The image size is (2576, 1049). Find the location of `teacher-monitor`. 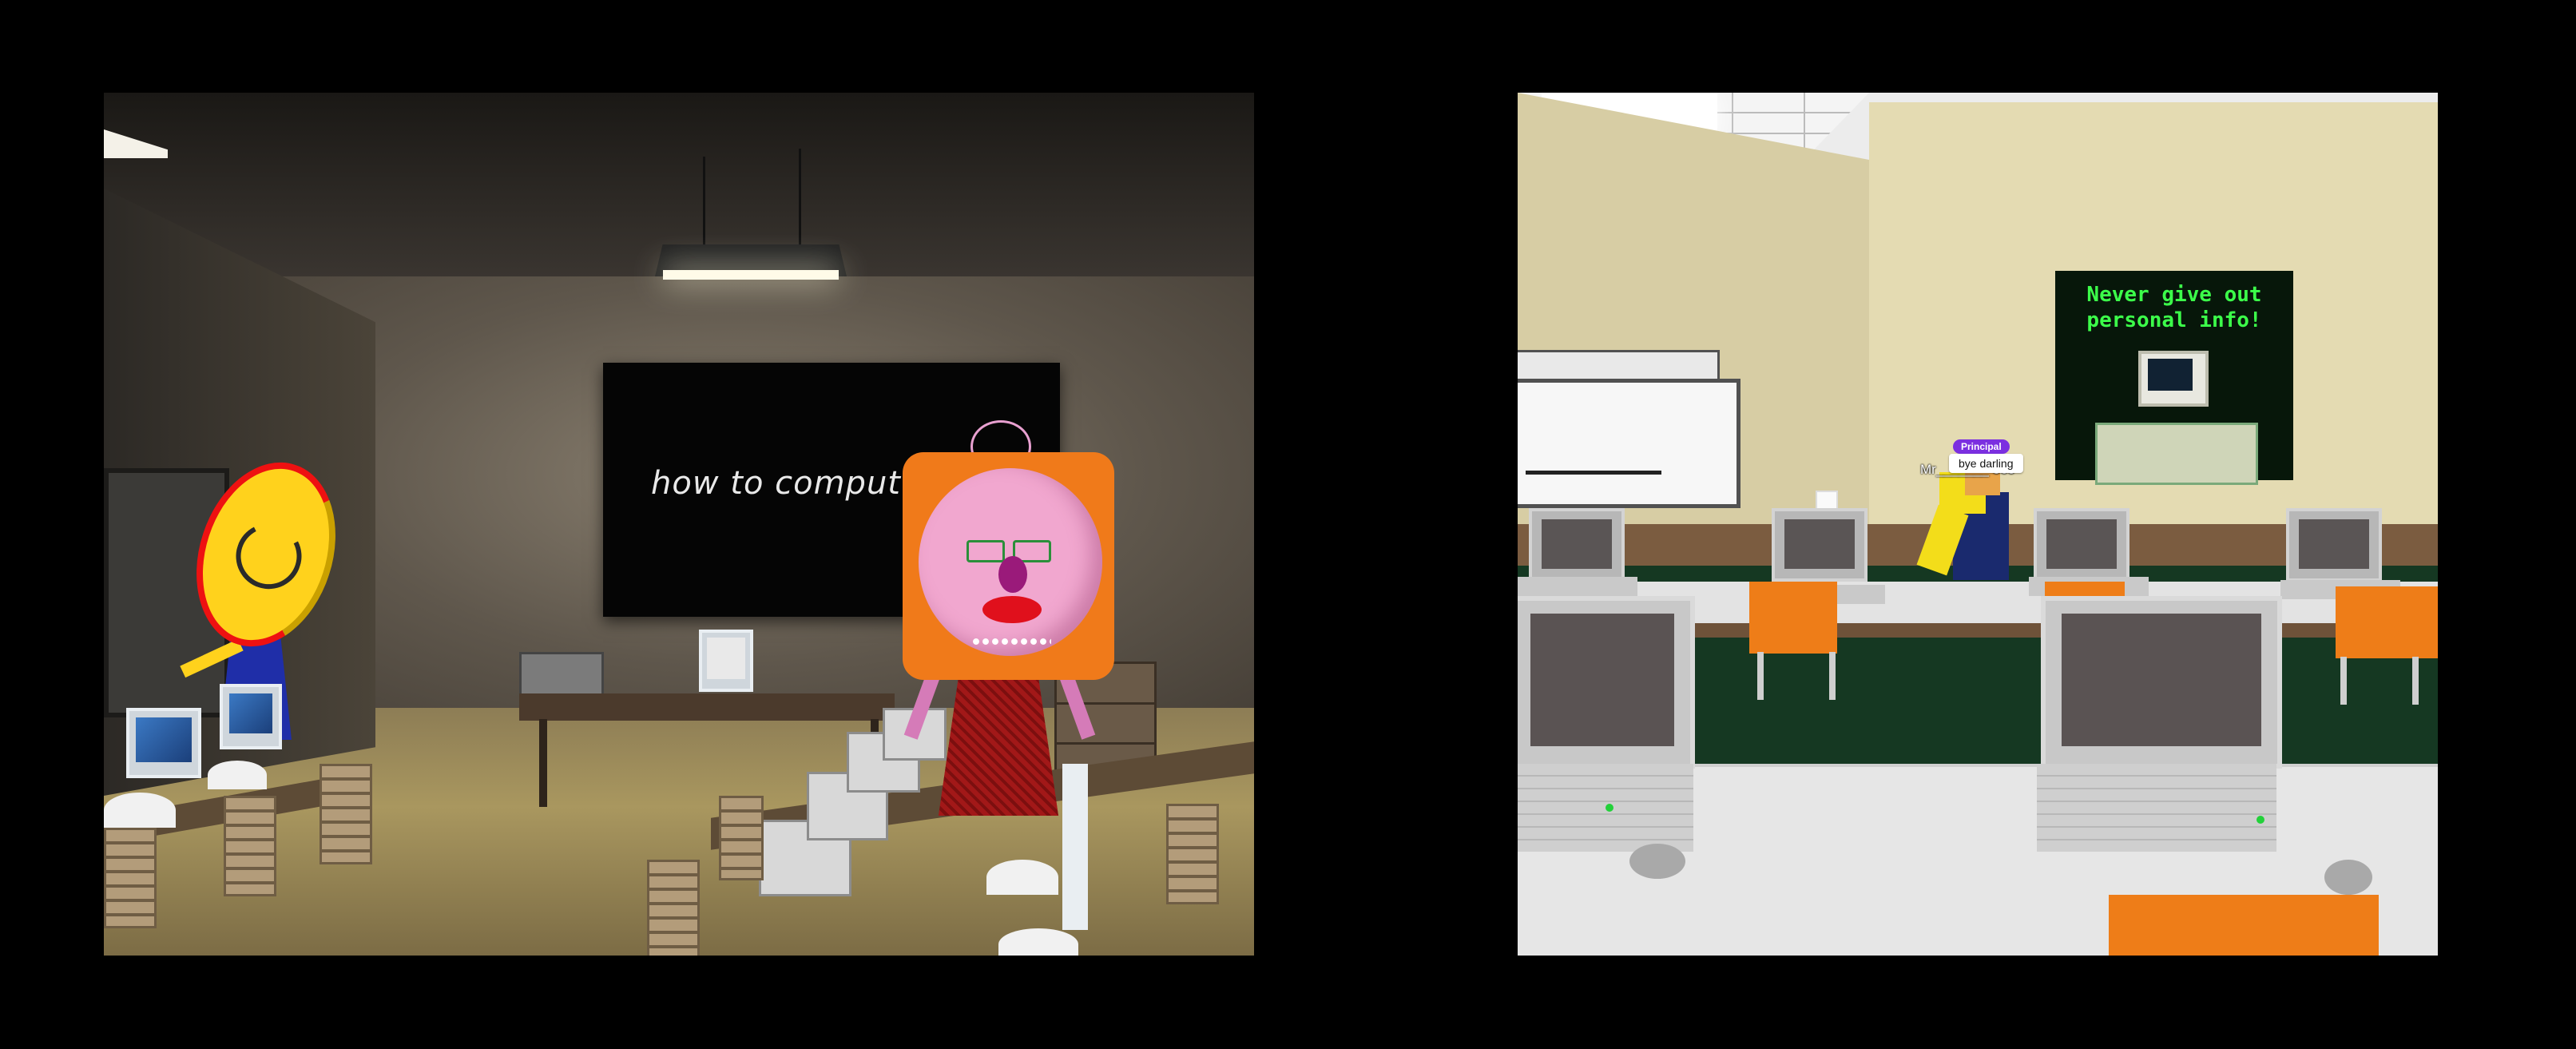

teacher-monitor is located at coordinates (726, 661).